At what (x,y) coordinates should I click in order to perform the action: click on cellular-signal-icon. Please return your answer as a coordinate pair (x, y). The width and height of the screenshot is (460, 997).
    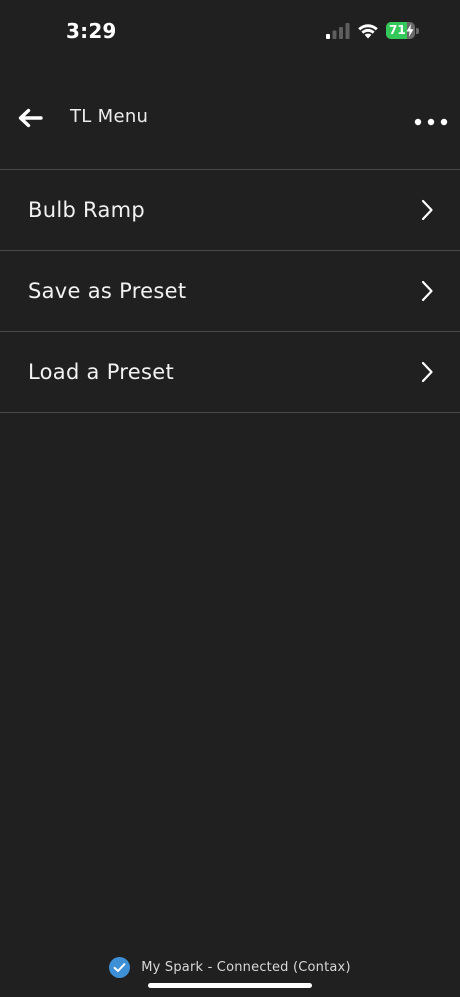
    Looking at the image, I should click on (338, 31).